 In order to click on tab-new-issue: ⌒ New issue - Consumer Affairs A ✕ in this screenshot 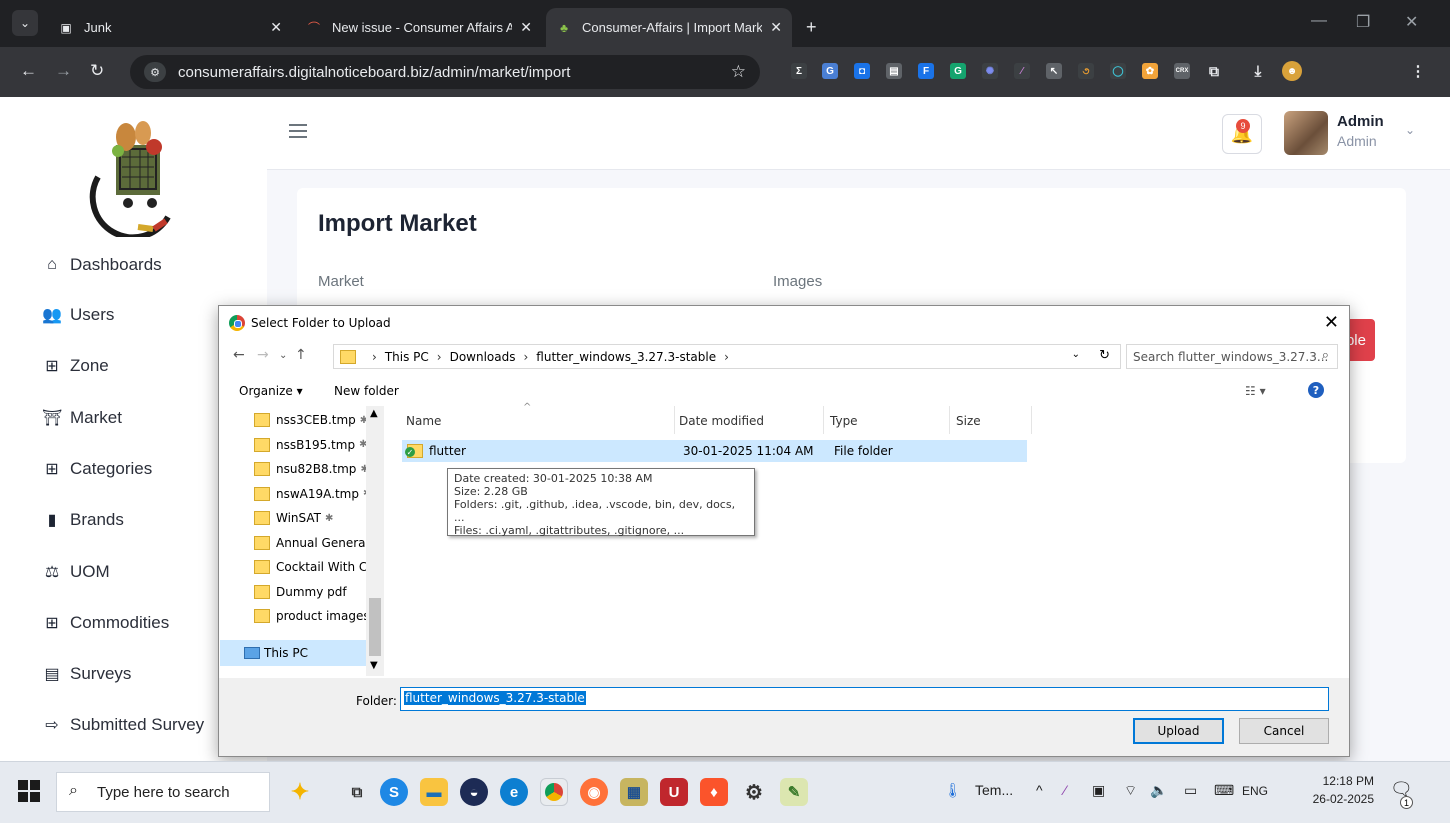, I will do `click(419, 27)`.